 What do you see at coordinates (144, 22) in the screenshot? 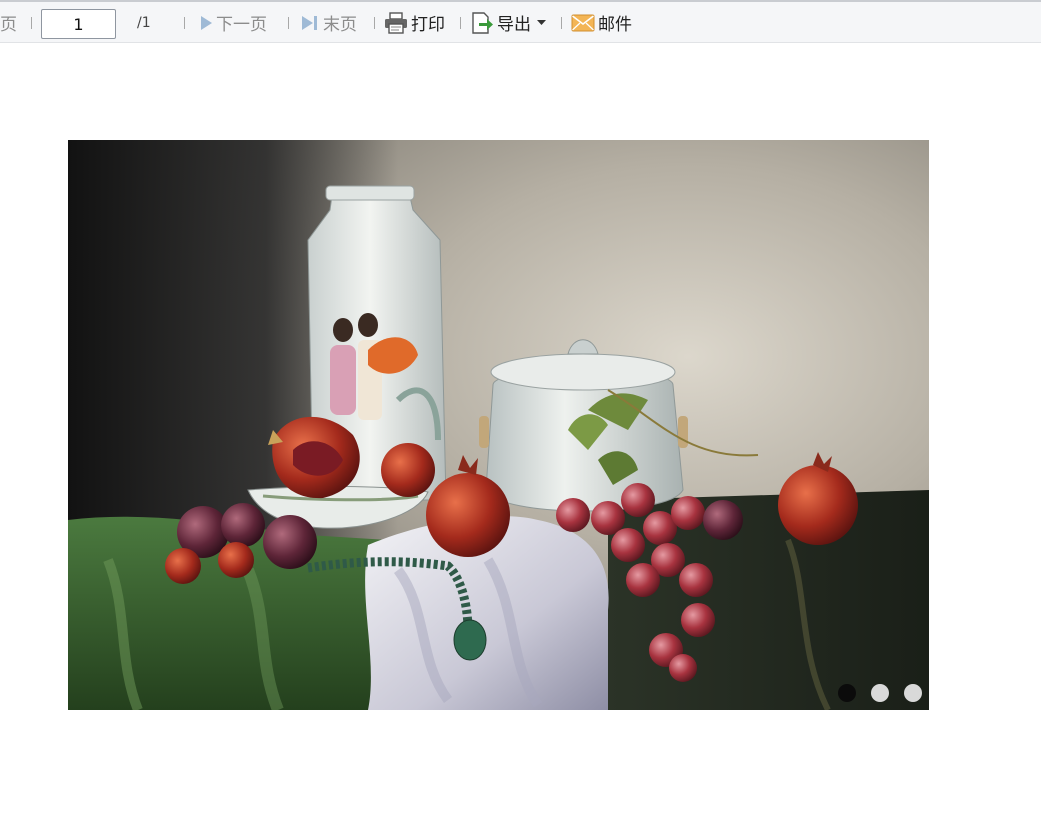
I see `total-pages-label: /1` at bounding box center [144, 22].